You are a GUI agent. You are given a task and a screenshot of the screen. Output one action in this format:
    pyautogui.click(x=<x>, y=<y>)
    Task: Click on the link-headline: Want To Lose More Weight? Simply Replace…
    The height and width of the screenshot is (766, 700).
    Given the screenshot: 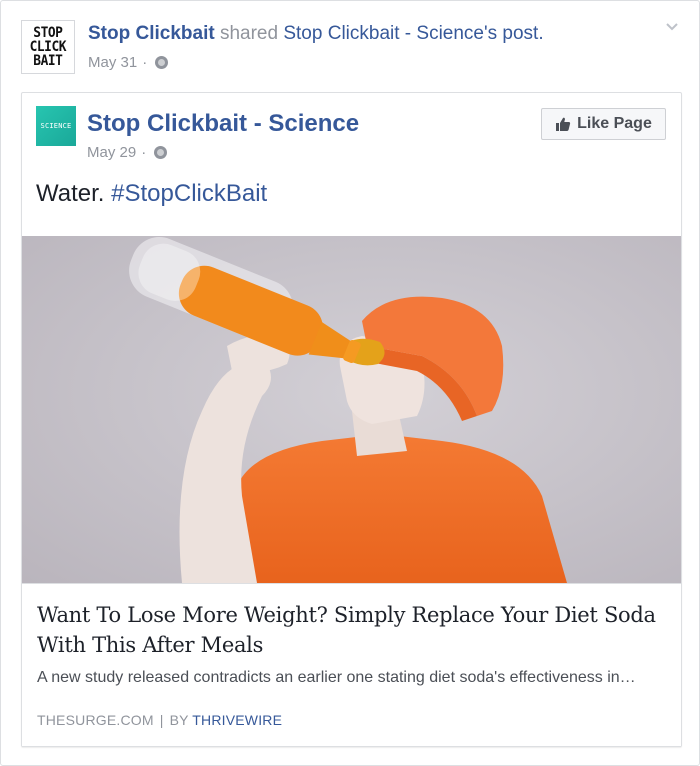 What is the action you would take?
    pyautogui.click(x=352, y=630)
    